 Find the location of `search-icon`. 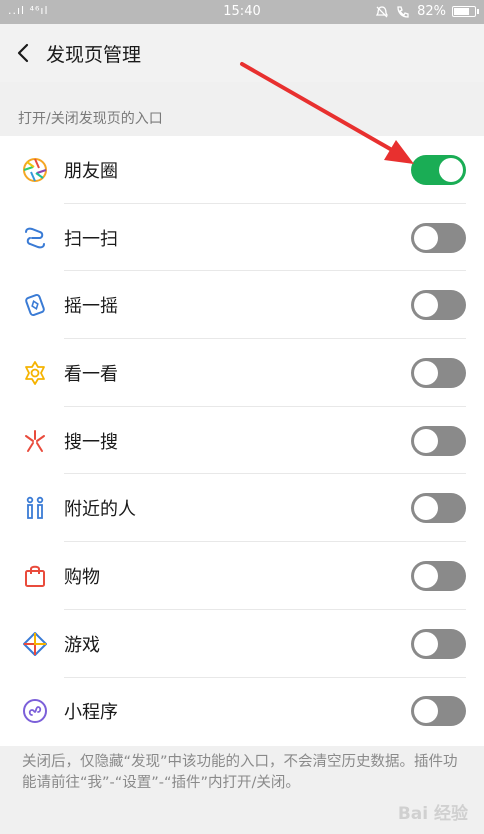

search-icon is located at coordinates (35, 441).